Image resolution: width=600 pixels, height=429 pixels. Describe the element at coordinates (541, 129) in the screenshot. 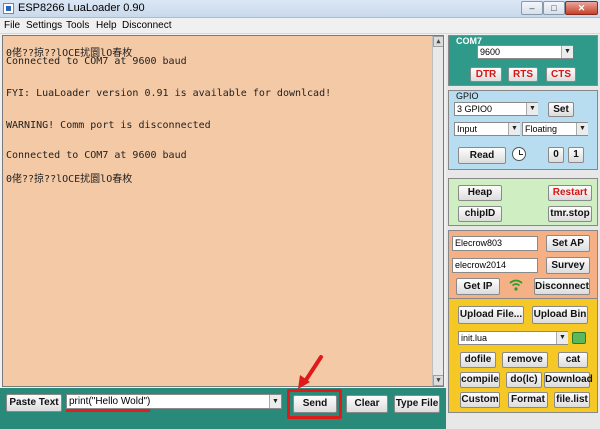

I see `gpio-pull-value: Floating` at that location.